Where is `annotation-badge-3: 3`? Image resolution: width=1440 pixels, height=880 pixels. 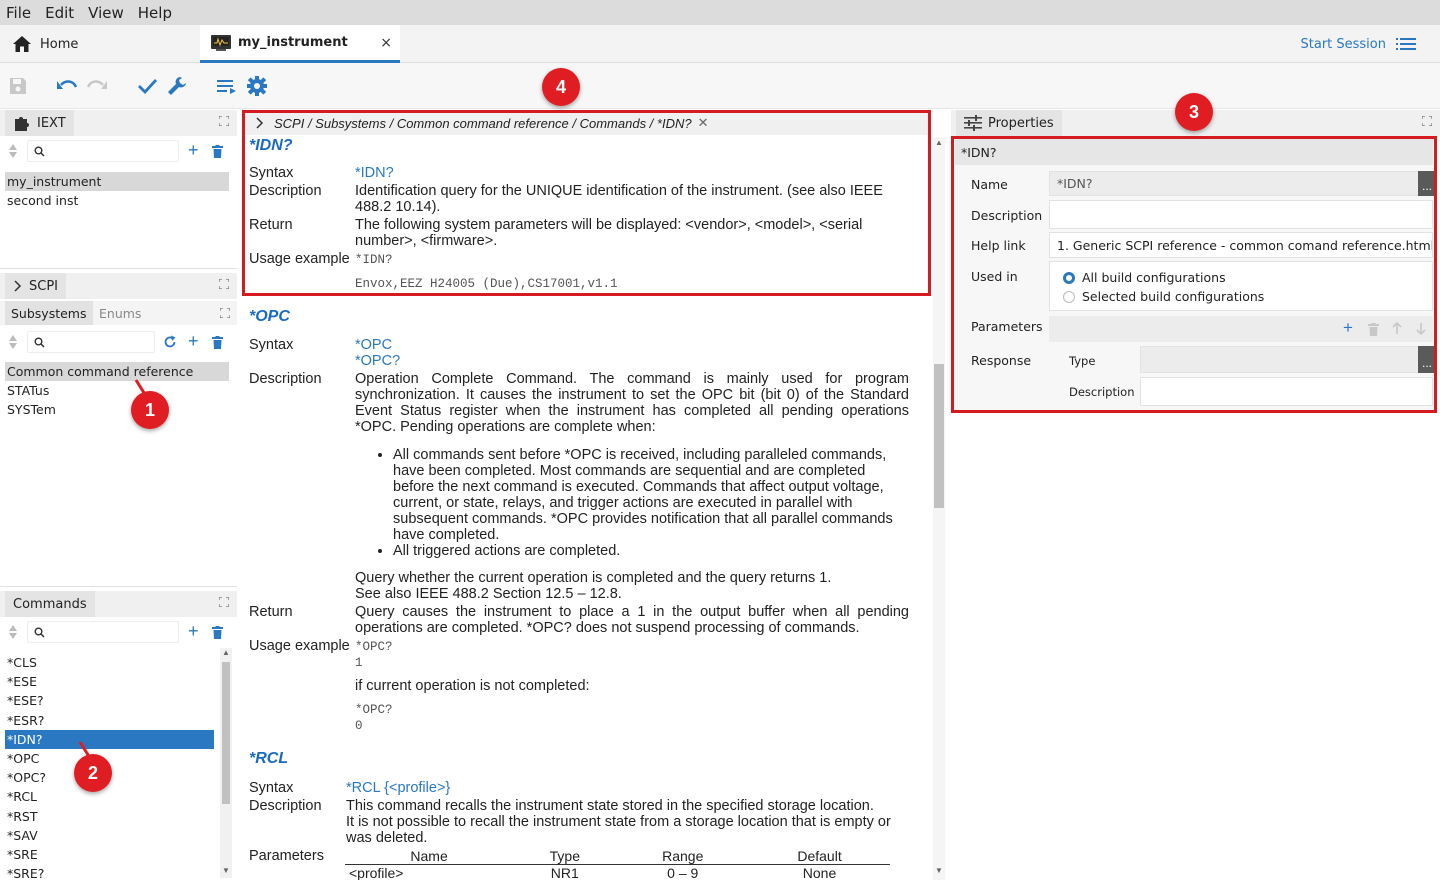 annotation-badge-3: 3 is located at coordinates (1194, 112).